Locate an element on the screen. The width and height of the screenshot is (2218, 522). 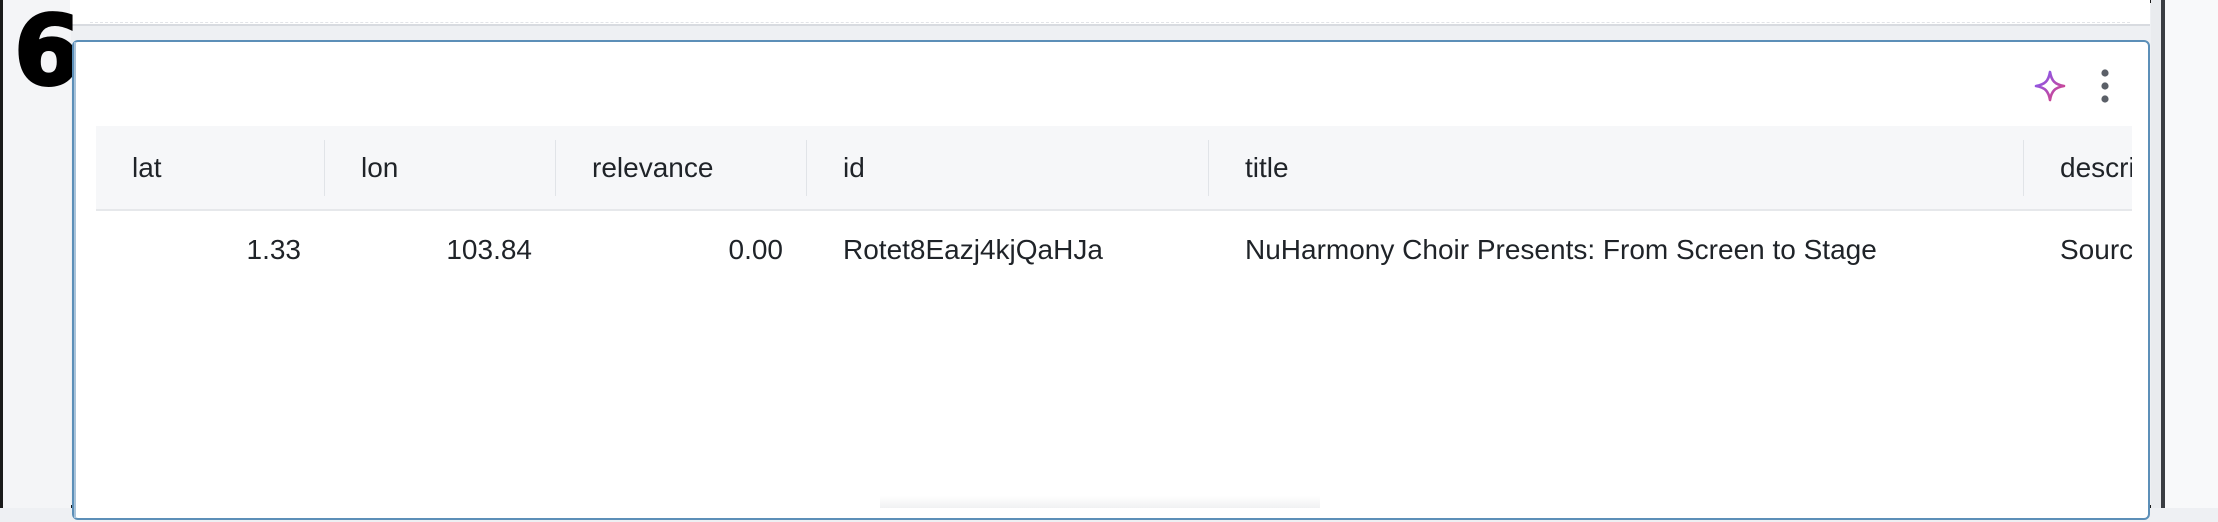
bottom-fade is located at coordinates (1100, 502).